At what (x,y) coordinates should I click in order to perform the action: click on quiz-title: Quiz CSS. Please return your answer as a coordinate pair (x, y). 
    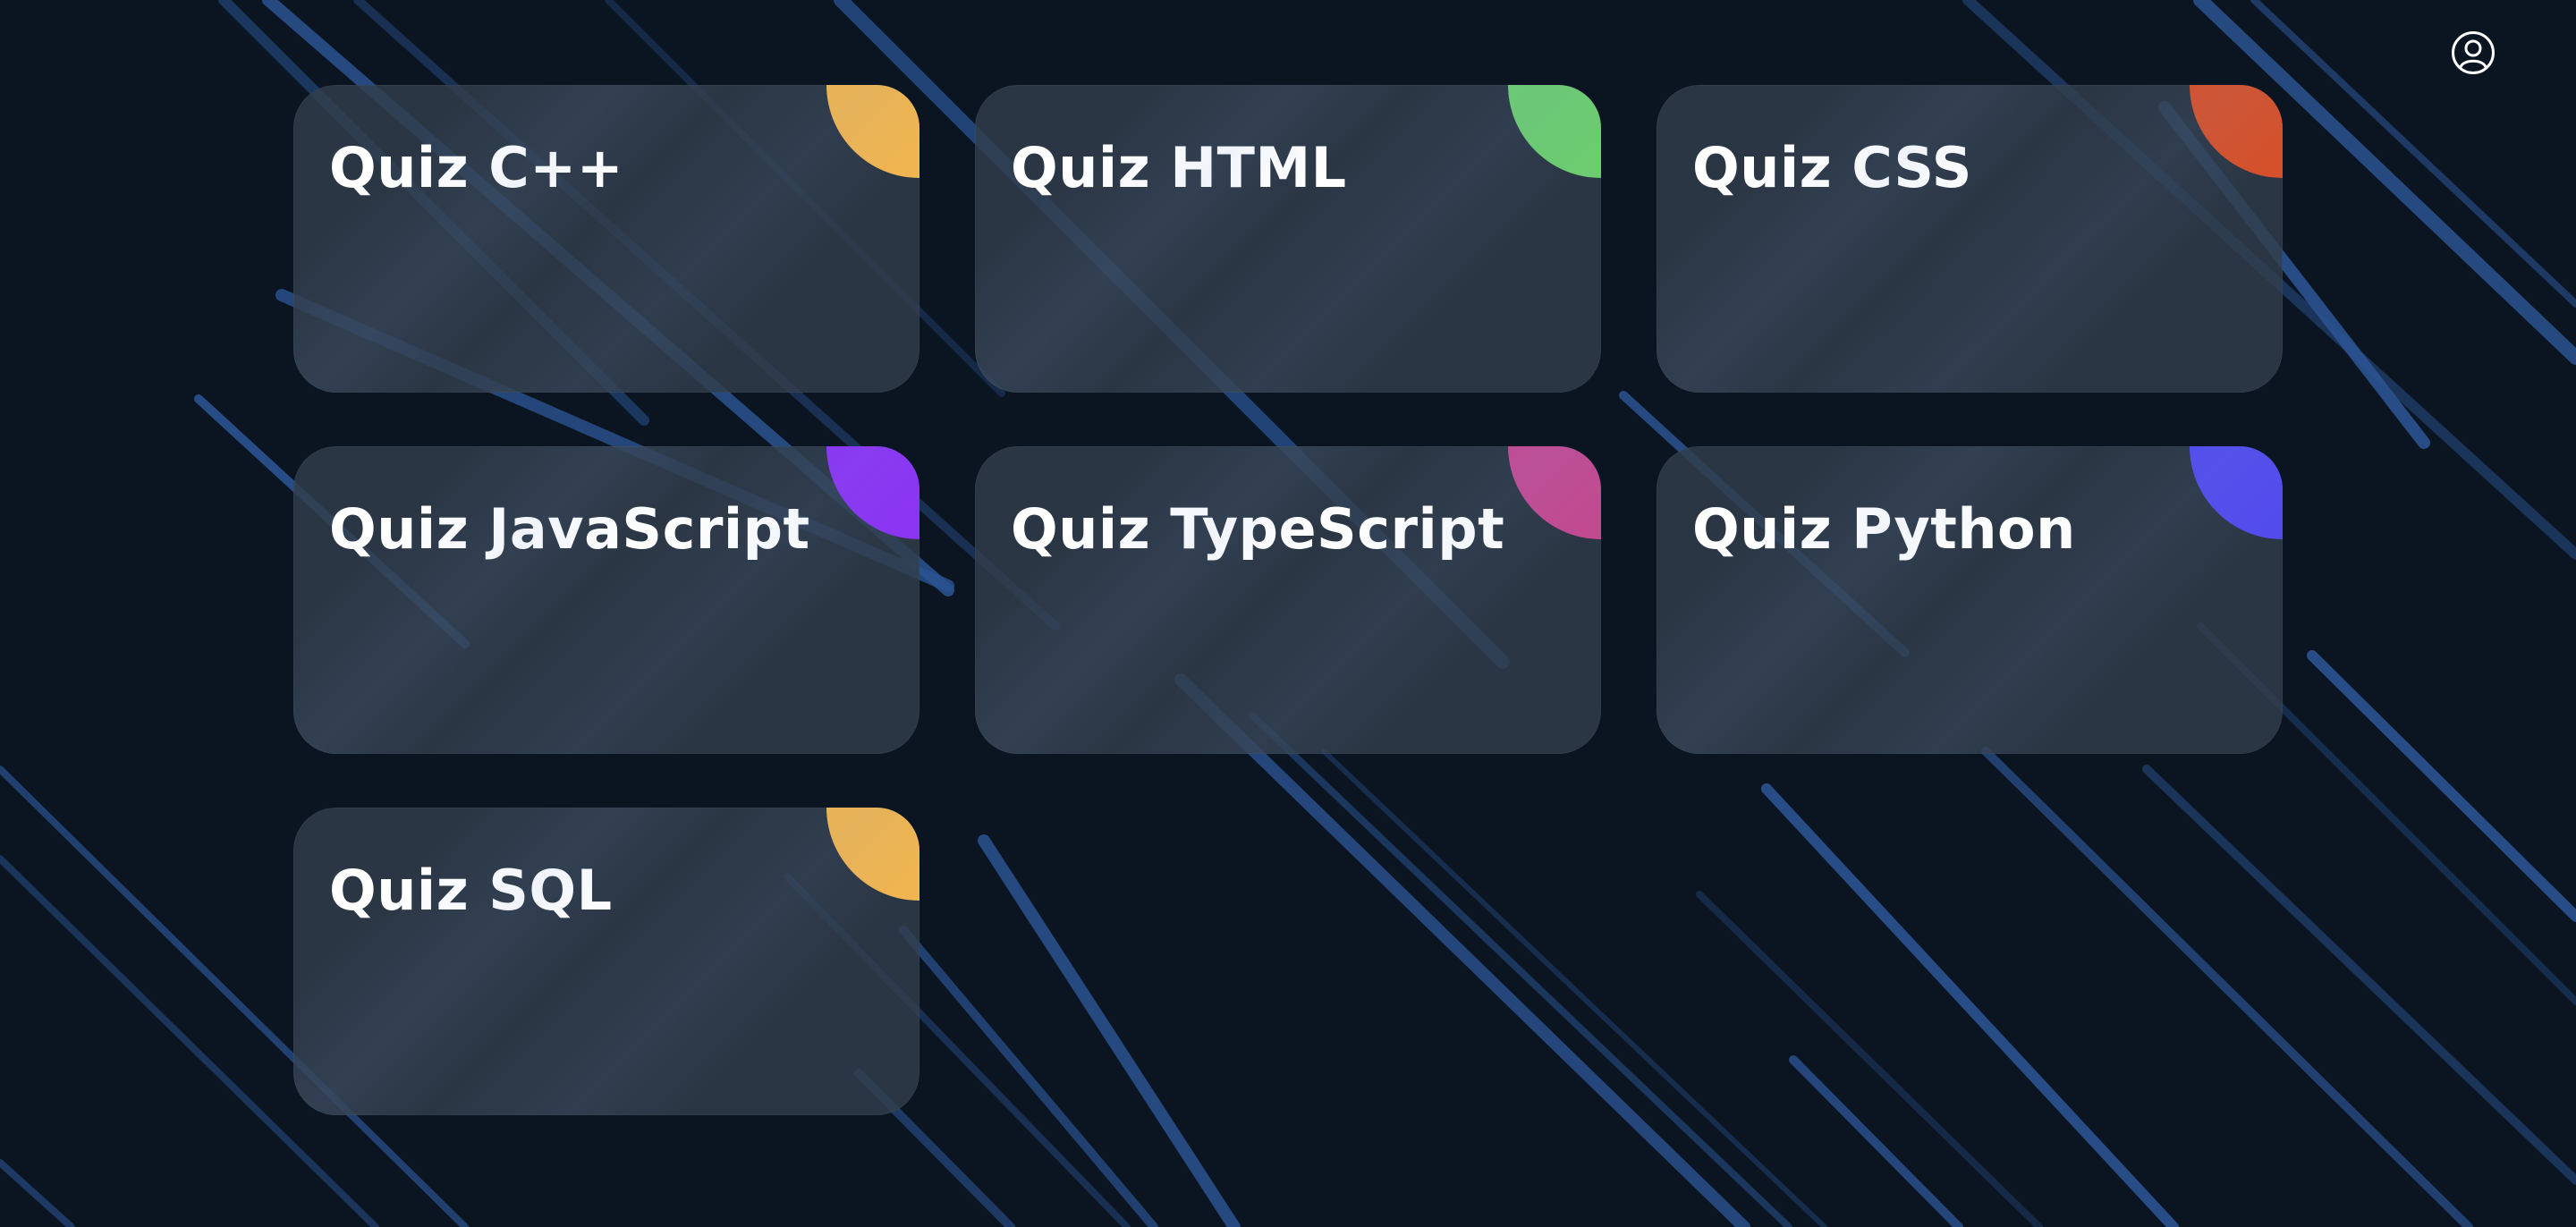
    Looking at the image, I should click on (1832, 168).